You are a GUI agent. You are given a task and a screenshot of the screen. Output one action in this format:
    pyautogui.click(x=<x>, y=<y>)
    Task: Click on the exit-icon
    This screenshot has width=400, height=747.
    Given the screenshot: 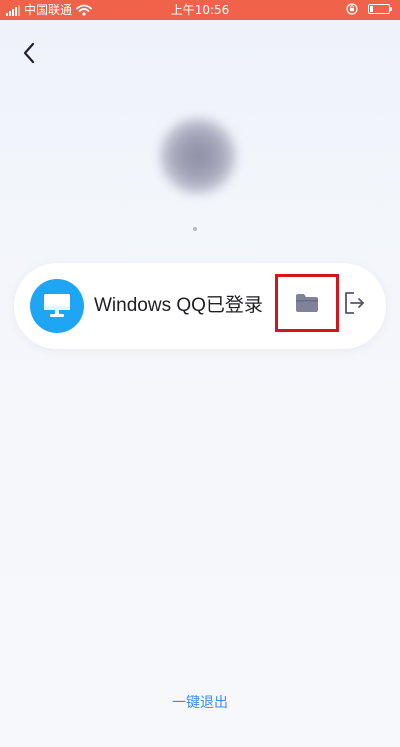 What is the action you would take?
    pyautogui.click(x=354, y=303)
    